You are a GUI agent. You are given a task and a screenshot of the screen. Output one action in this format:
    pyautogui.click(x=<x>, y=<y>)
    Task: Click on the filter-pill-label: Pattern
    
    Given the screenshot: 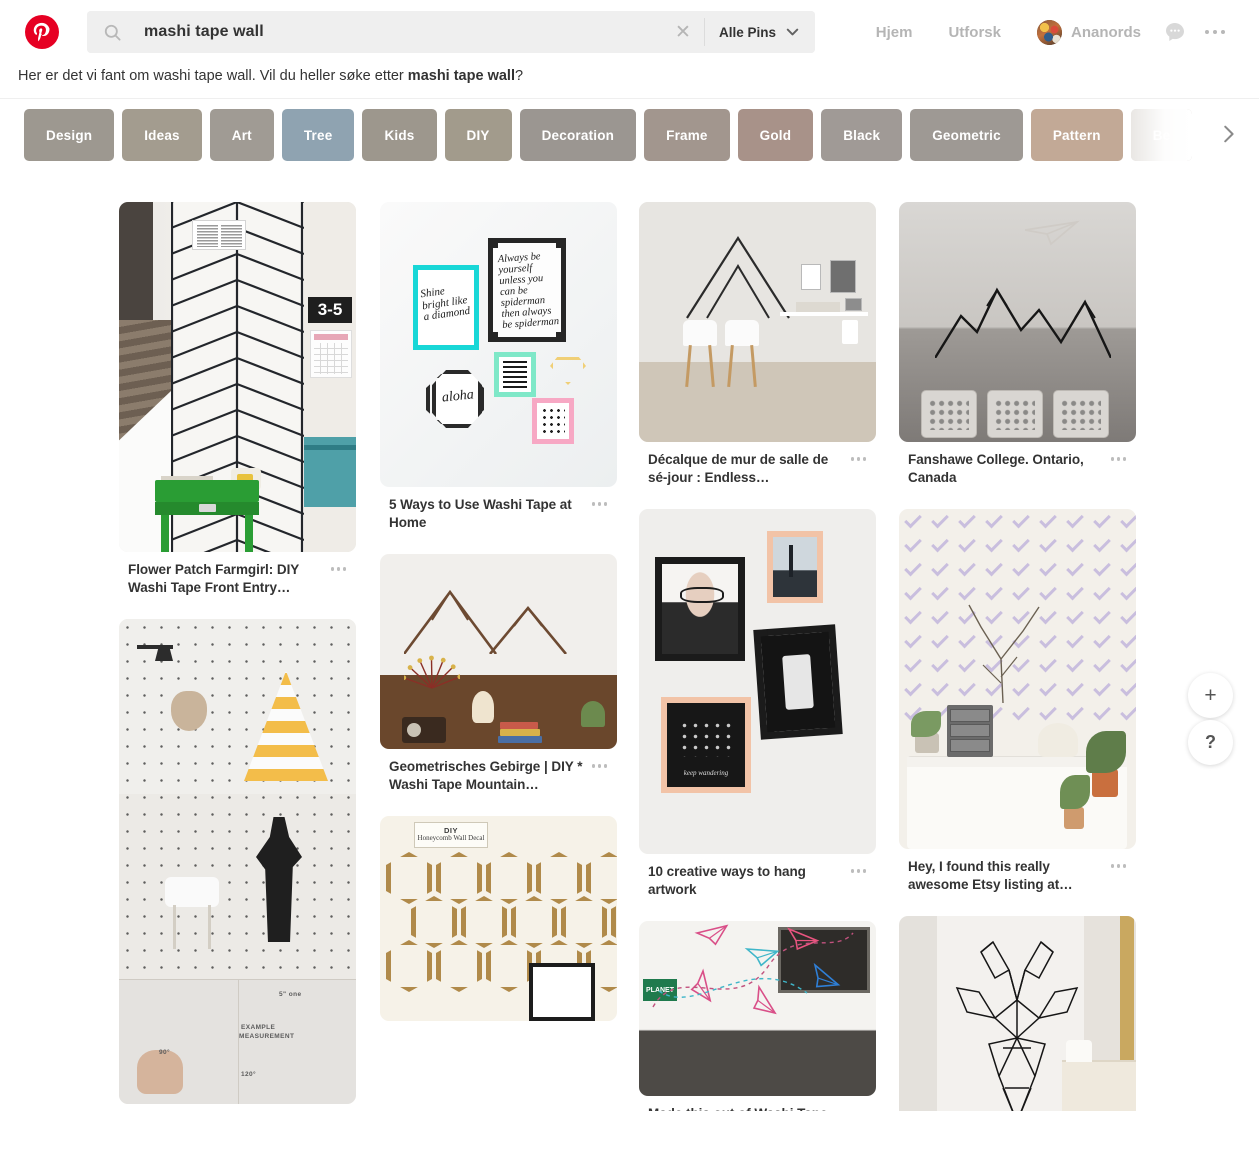 What is the action you would take?
    pyautogui.click(x=1076, y=135)
    